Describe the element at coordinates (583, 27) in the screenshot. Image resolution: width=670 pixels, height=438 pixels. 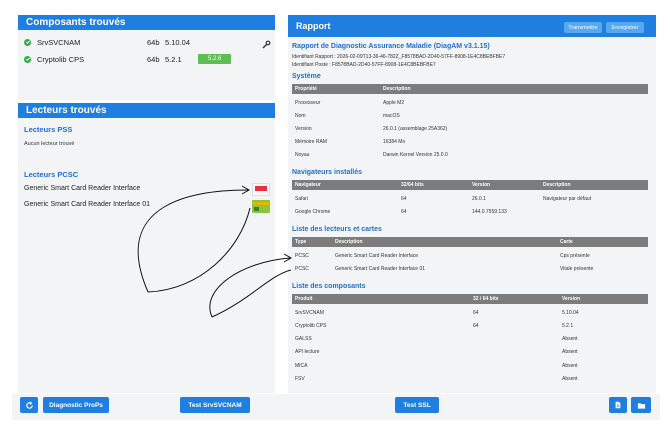
I see `transmit-button: Transmettre` at that location.